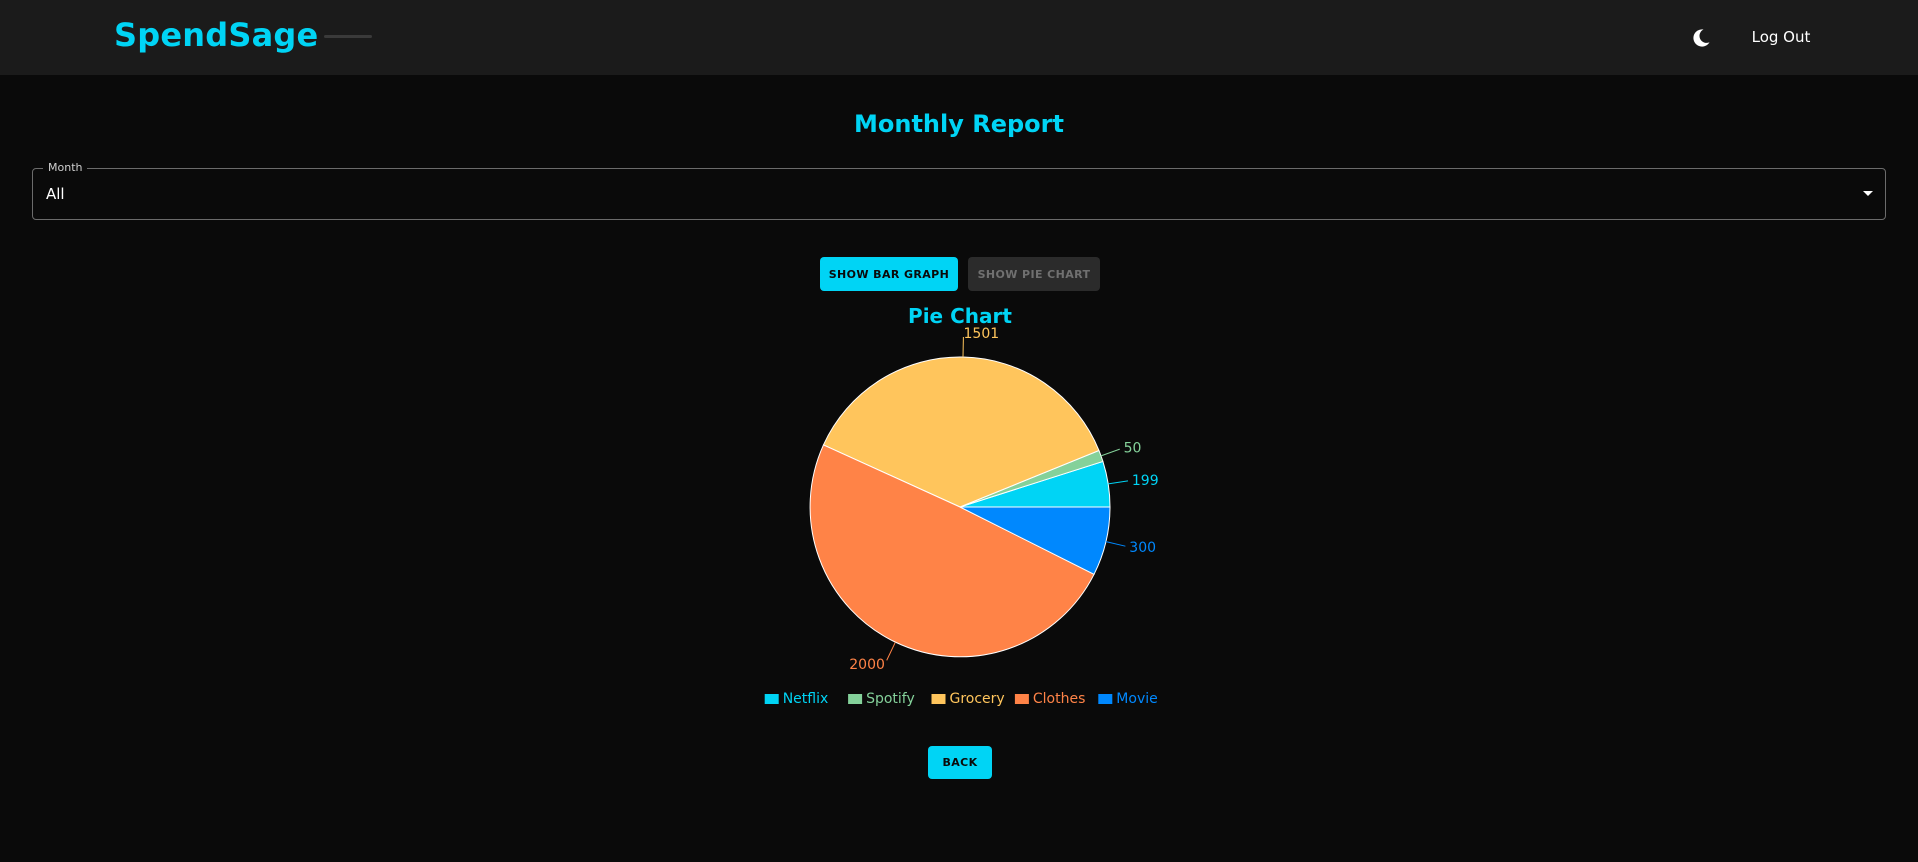 The height and width of the screenshot is (862, 1918). Describe the element at coordinates (1034, 274) in the screenshot. I see `show-pie-chart-button: SHOW PIE CHART` at that location.